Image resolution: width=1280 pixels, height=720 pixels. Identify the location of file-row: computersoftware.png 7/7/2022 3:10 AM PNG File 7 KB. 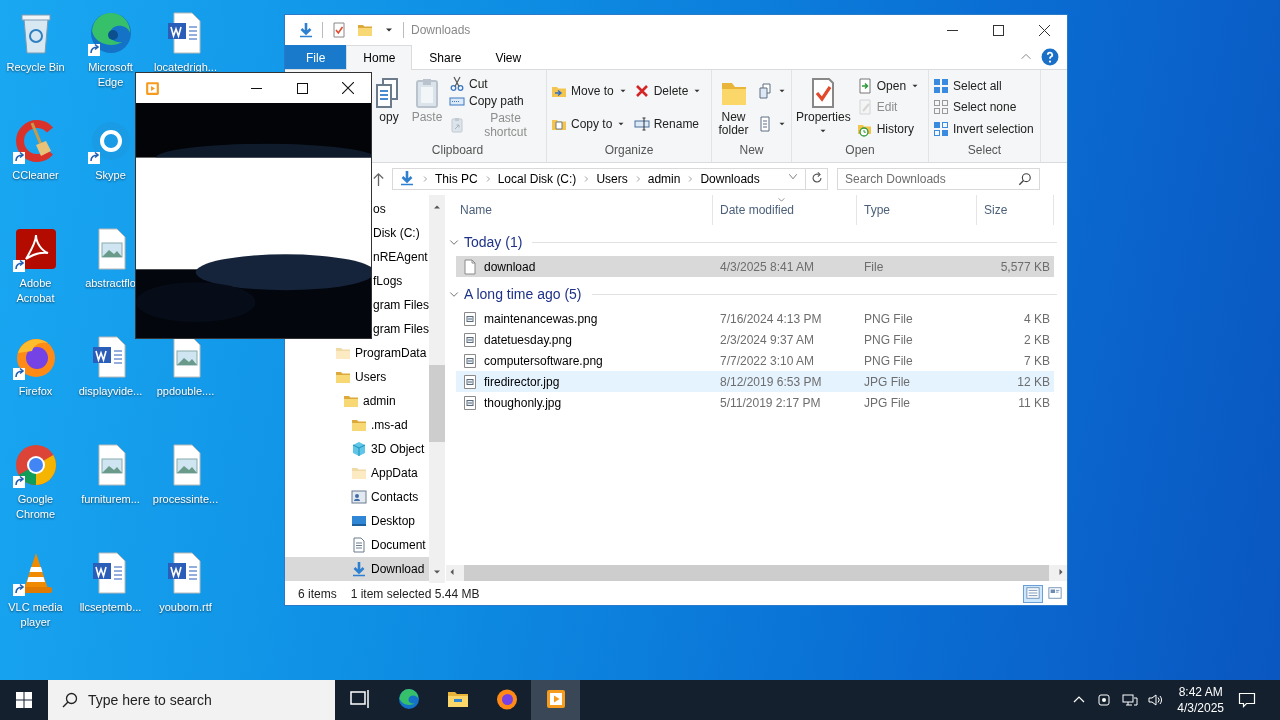
(755, 360).